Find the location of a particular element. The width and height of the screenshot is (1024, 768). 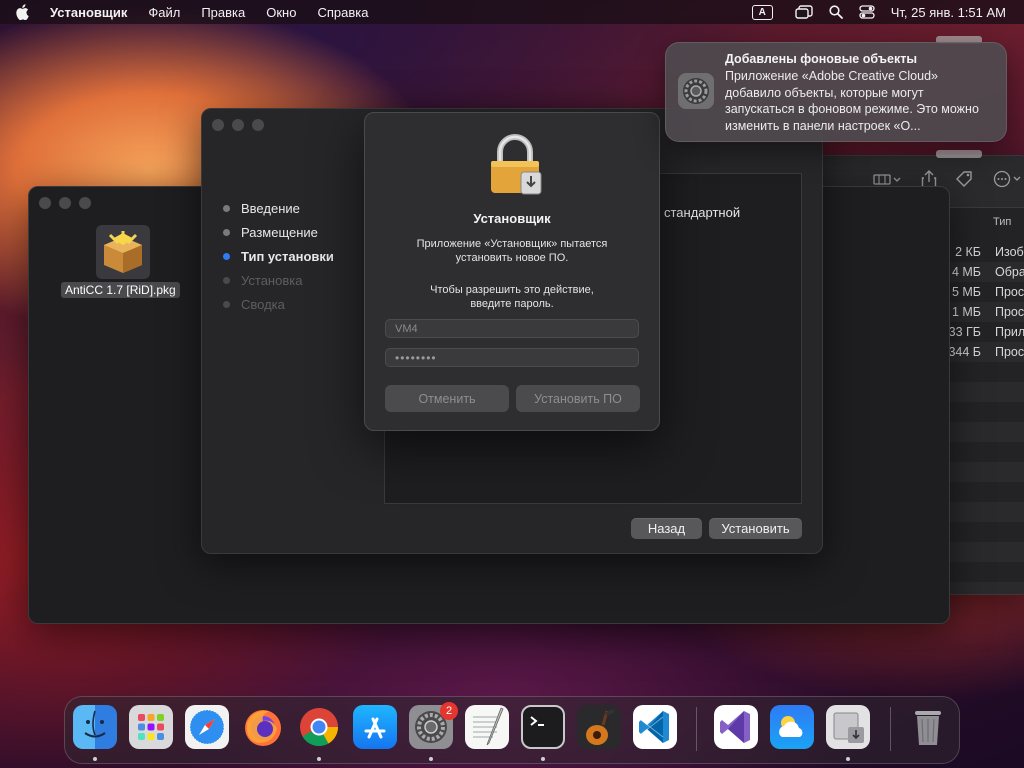

tag-icon is located at coordinates (965, 180).